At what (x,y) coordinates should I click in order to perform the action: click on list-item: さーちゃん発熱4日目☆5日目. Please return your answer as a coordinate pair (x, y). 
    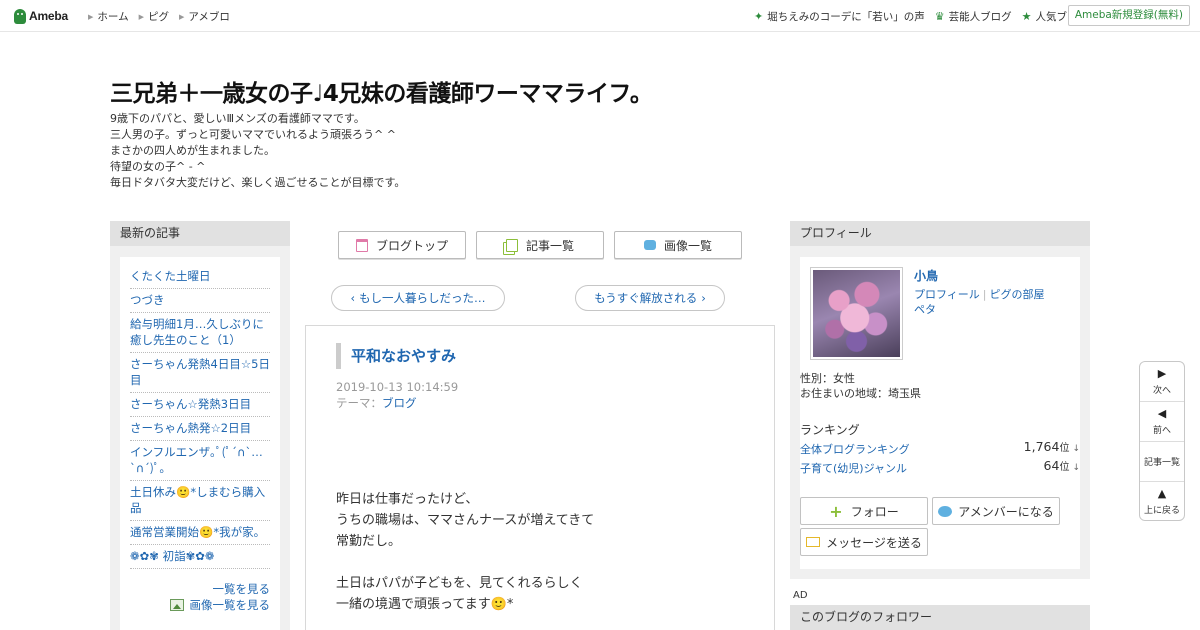
    Looking at the image, I should click on (200, 373).